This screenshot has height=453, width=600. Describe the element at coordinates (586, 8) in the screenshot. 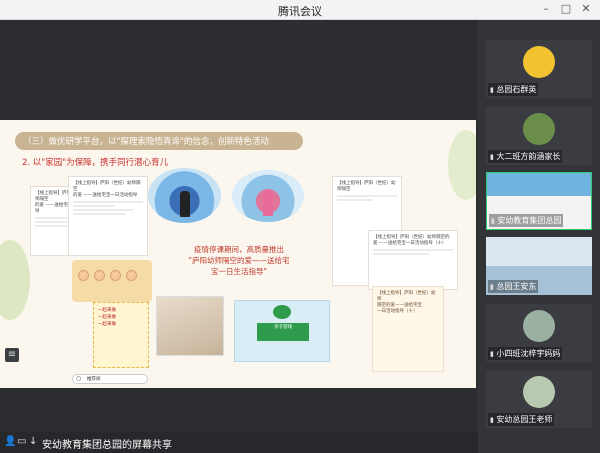

I see `close-icon: ✕` at that location.